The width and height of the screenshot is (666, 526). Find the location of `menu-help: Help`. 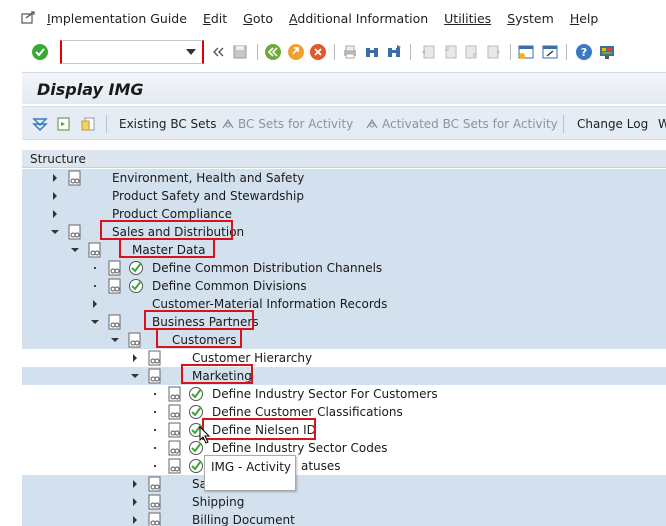

menu-help: Help is located at coordinates (584, 18).